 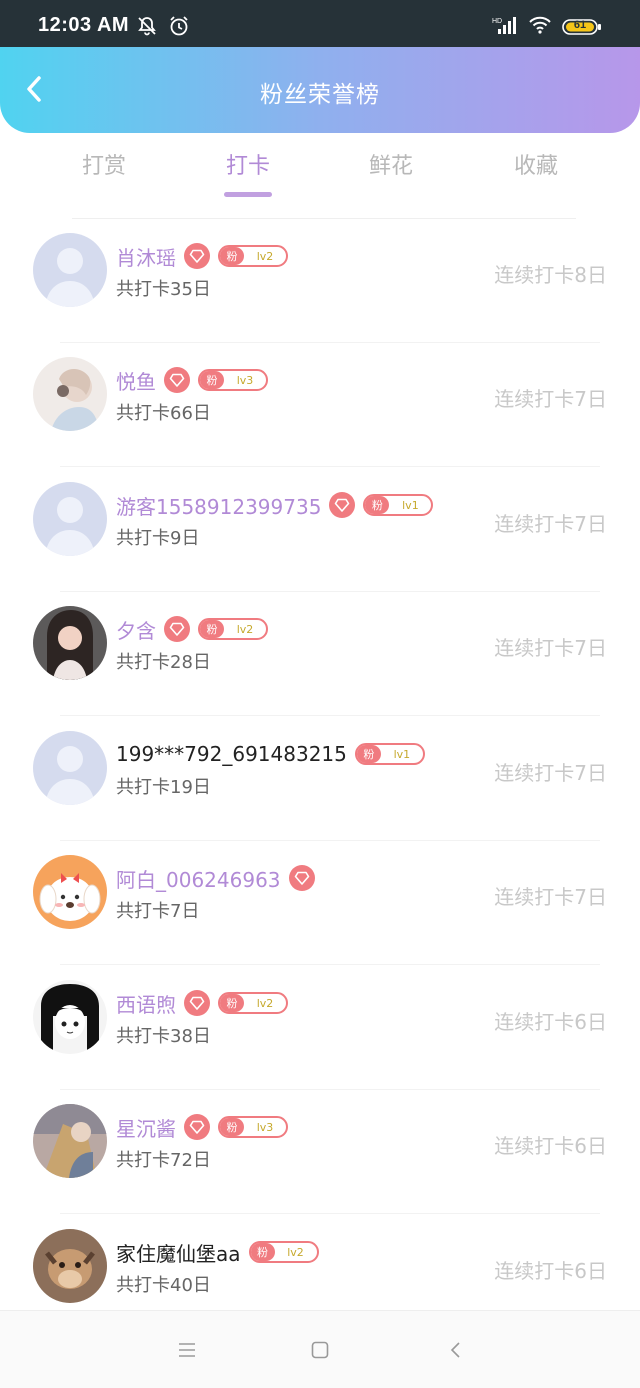 I want to click on menu-icon, so click(x=187, y=1350).